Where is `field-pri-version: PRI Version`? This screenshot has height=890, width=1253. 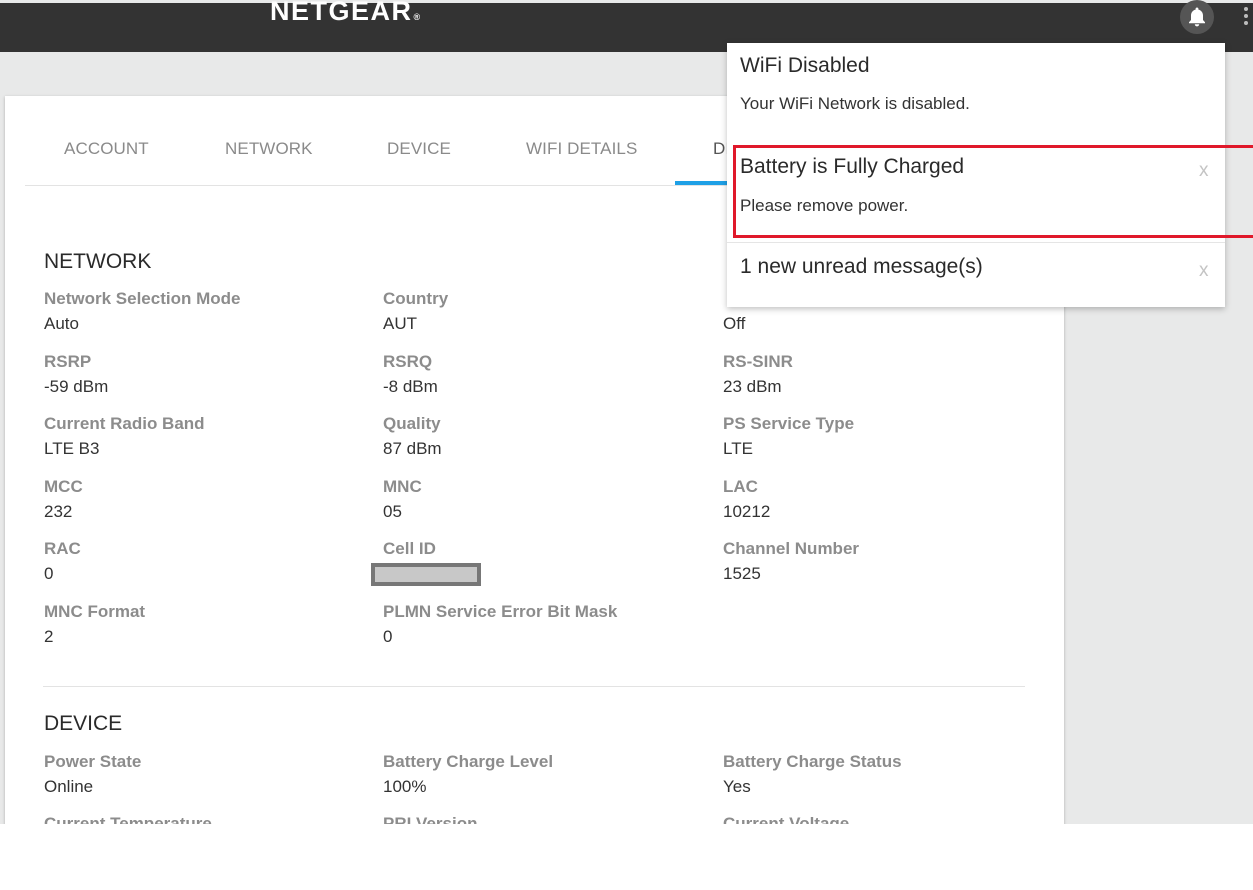 field-pri-version: PRI Version is located at coordinates (430, 819).